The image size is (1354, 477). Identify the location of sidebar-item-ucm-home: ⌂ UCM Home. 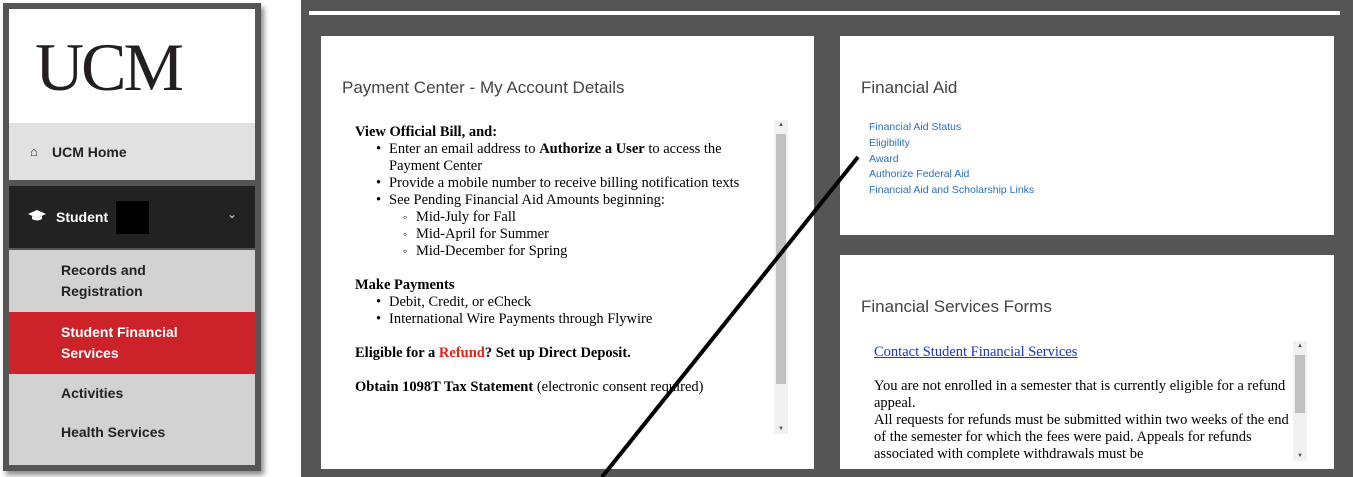
(132, 151).